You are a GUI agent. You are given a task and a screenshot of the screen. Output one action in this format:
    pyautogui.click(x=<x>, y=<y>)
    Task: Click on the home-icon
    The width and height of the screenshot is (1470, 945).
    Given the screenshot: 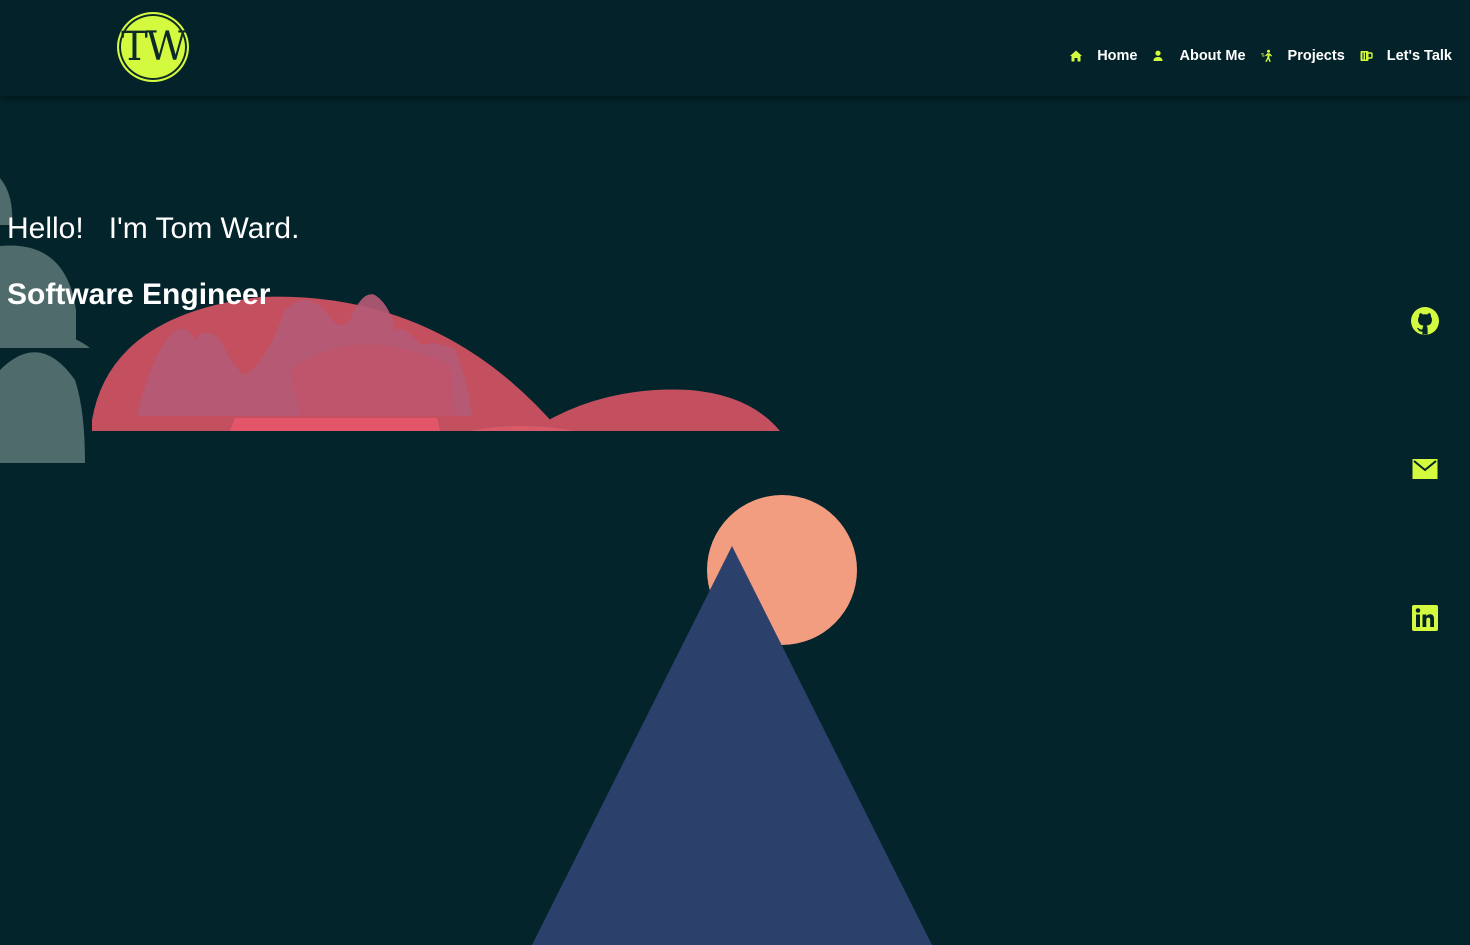 What is the action you would take?
    pyautogui.click(x=1076, y=56)
    